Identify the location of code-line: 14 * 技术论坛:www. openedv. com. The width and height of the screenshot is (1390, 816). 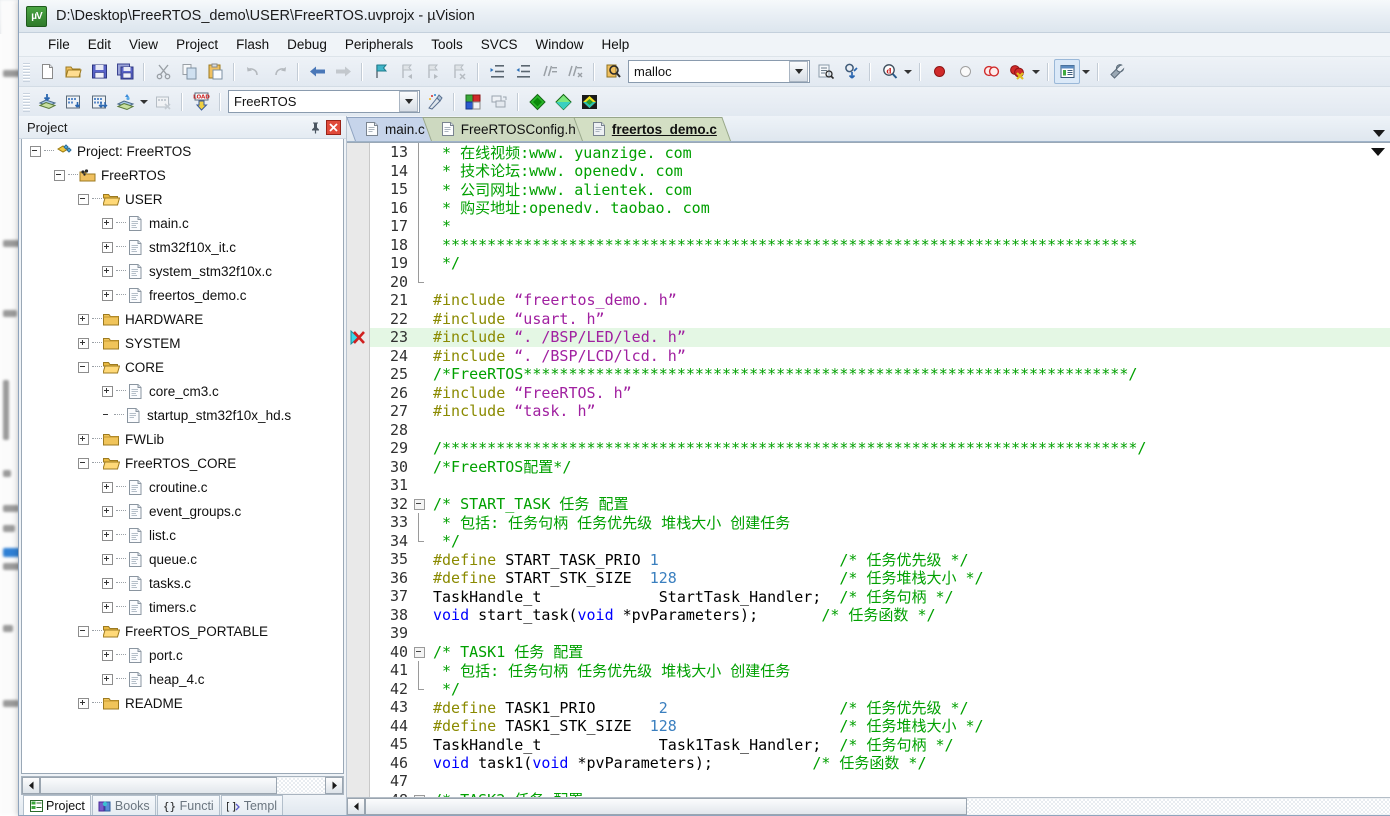
(880, 170).